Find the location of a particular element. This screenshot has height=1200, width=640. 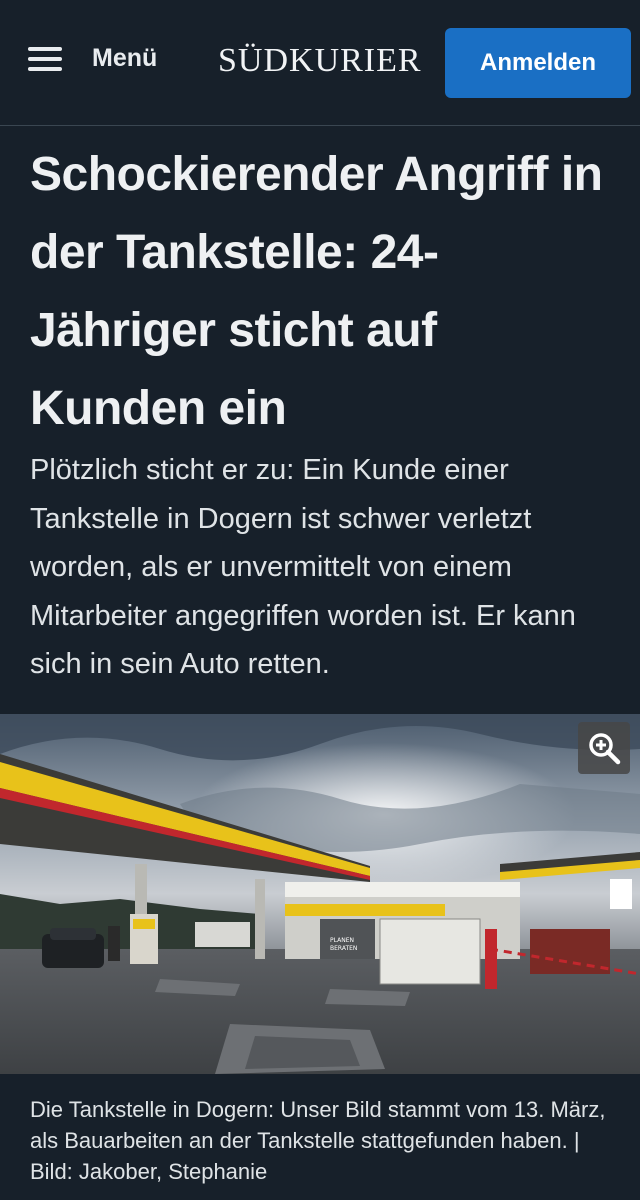

zoom-in-icon is located at coordinates (605, 749).